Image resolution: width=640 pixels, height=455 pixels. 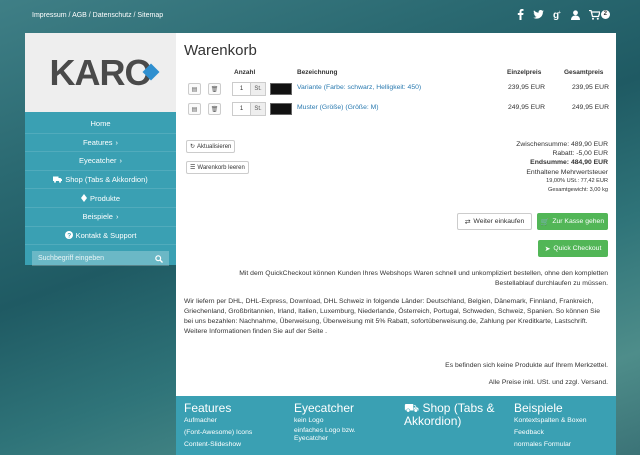 I want to click on exchange-icon: ⇄, so click(x=467, y=222).